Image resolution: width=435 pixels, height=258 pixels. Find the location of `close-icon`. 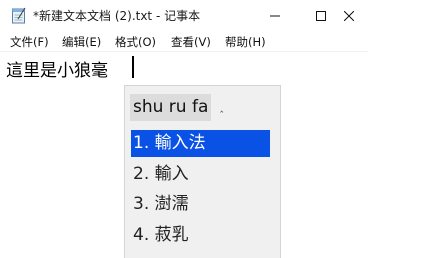

close-icon is located at coordinates (349, 16).